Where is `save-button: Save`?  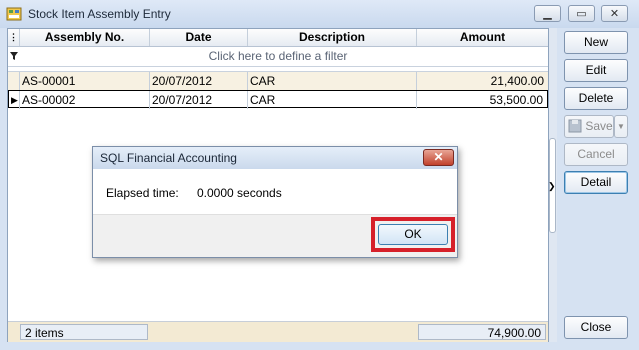 save-button: Save is located at coordinates (589, 126).